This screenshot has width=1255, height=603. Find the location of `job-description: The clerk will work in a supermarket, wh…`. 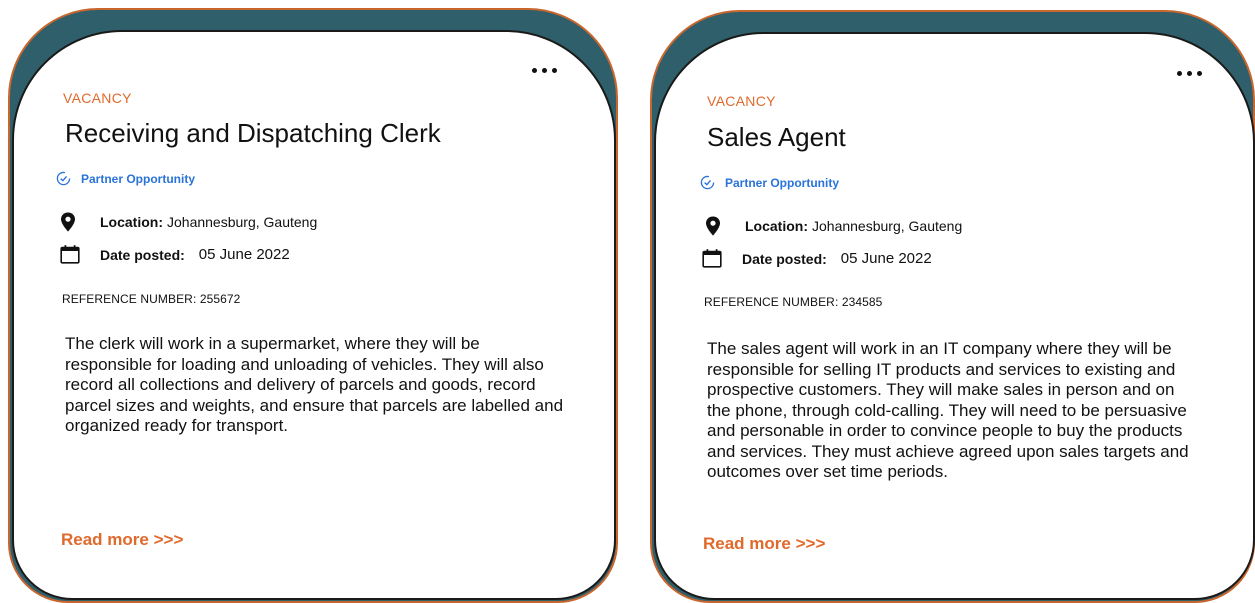

job-description: The clerk will work in a supermarket, wh… is located at coordinates (314, 384).